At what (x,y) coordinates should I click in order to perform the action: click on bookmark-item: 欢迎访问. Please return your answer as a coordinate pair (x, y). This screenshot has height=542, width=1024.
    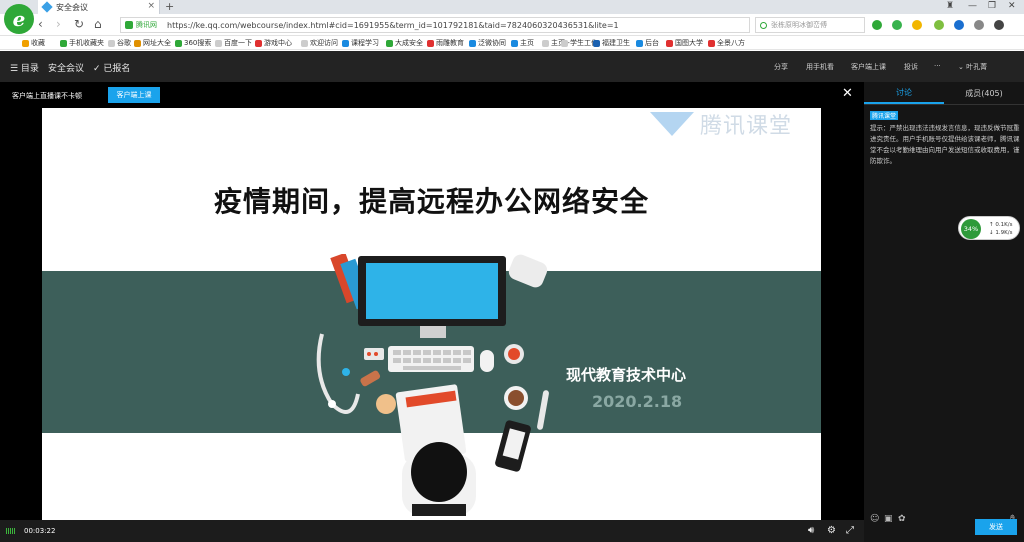
    Looking at the image, I should click on (319, 43).